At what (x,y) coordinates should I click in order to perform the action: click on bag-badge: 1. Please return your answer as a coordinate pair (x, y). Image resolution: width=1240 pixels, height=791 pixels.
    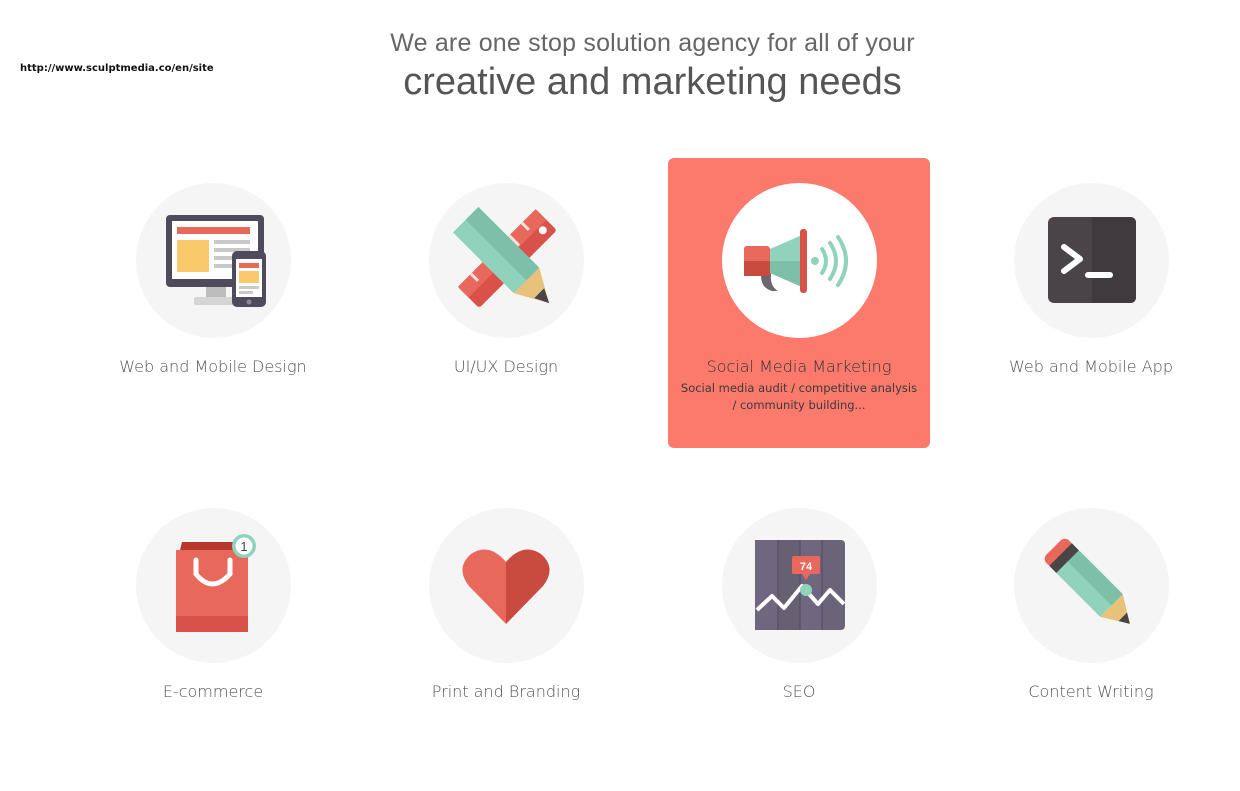
    Looking at the image, I should click on (243, 546).